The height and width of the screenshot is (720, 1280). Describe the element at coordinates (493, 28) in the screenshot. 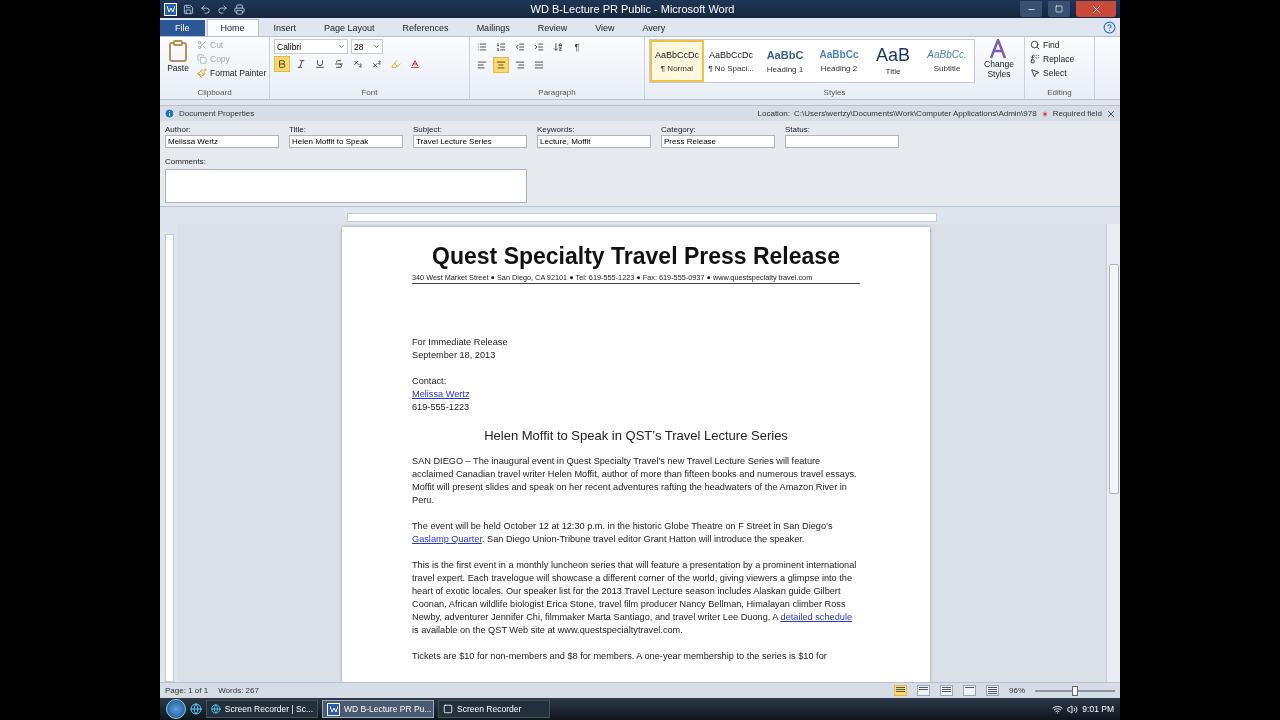

I see `ribbon-tab: Mailings` at that location.